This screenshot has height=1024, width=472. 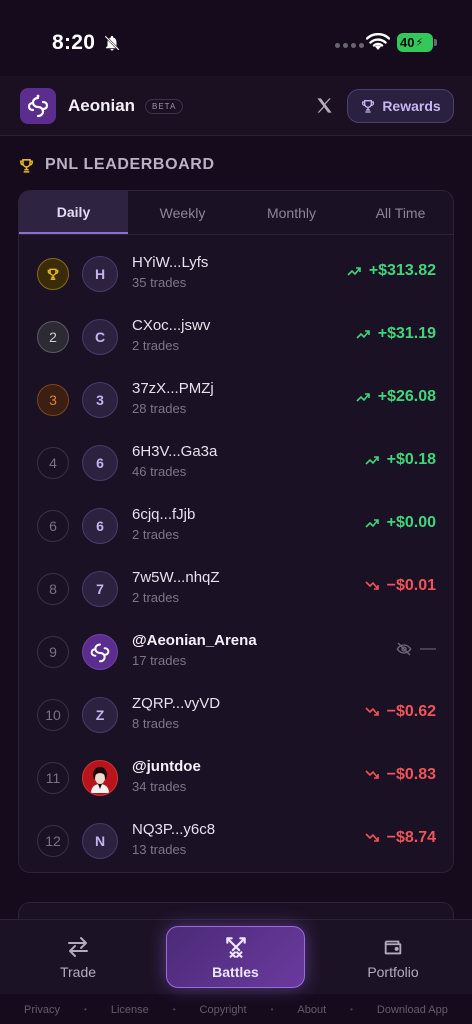 What do you see at coordinates (411, 106) in the screenshot?
I see `rewards-label: Rewards` at bounding box center [411, 106].